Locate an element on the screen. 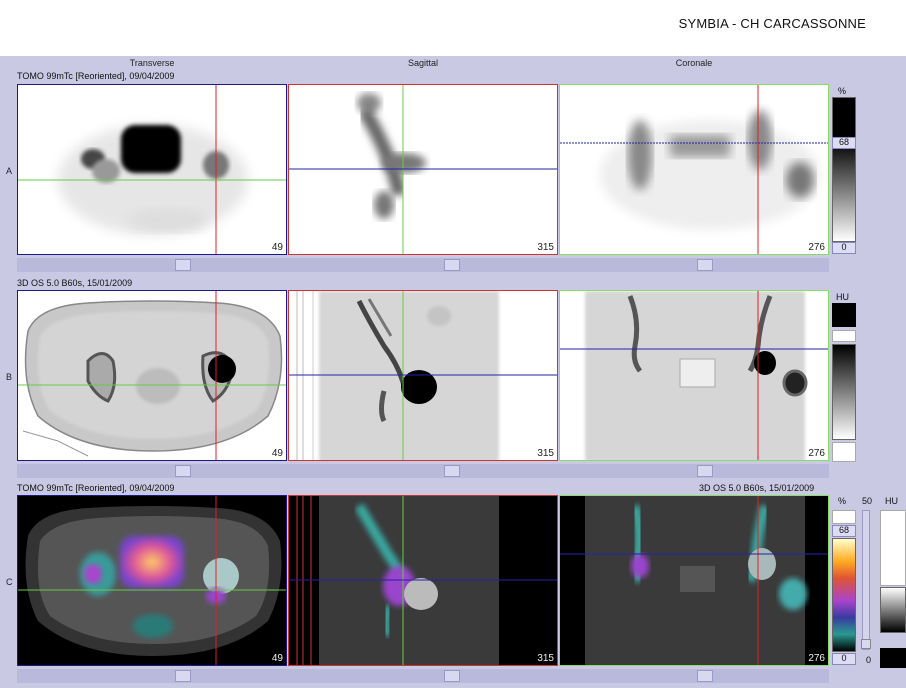 This screenshot has height=688, width=906. column-title-coronale: Coronale is located at coordinates (694, 63).